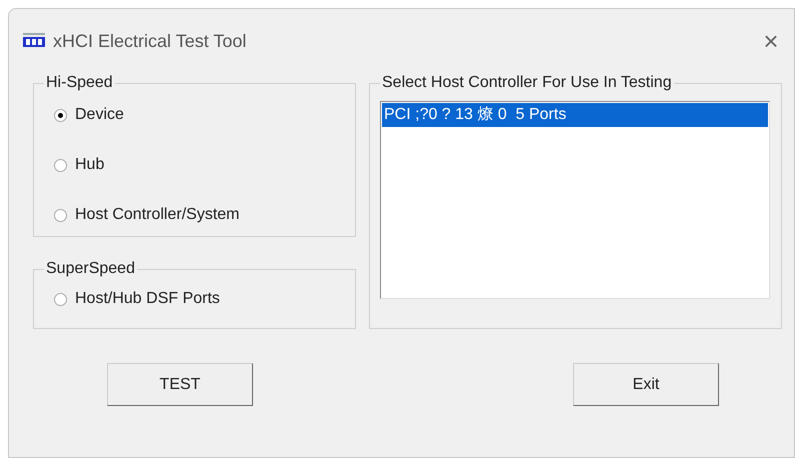 This screenshot has height=458, width=795. Describe the element at coordinates (90, 269) in the screenshot. I see `group-title: SuperSpeed` at that location.